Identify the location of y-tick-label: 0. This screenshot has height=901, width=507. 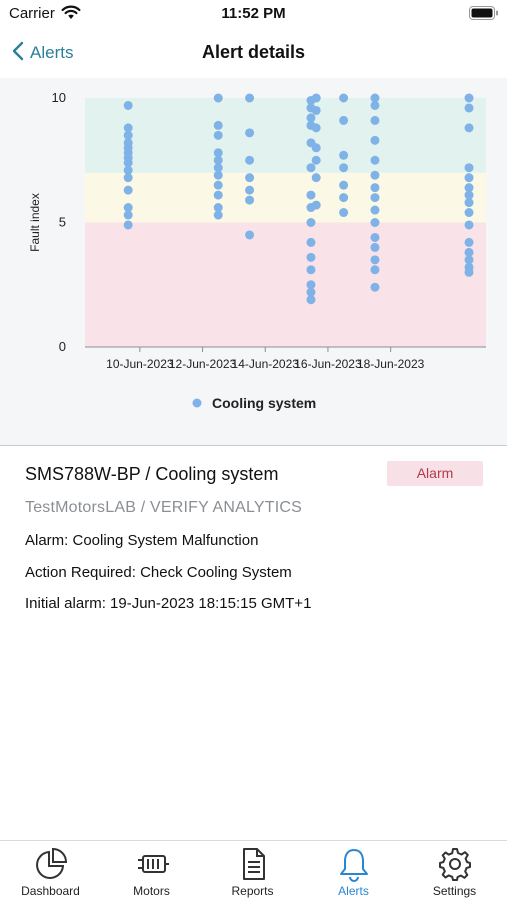
(62, 346).